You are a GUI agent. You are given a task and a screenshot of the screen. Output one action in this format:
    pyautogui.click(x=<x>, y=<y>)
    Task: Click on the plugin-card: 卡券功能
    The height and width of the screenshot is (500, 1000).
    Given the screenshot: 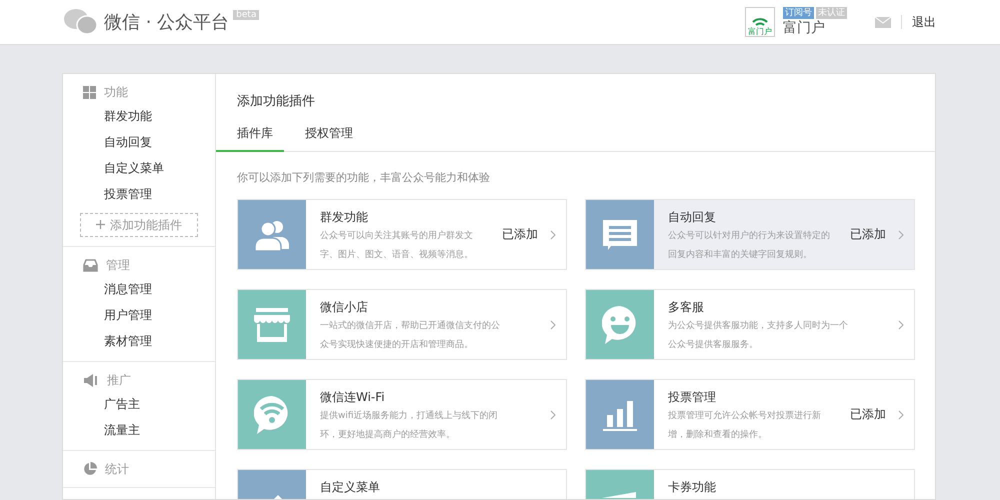 What is the action you would take?
    pyautogui.click(x=750, y=484)
    